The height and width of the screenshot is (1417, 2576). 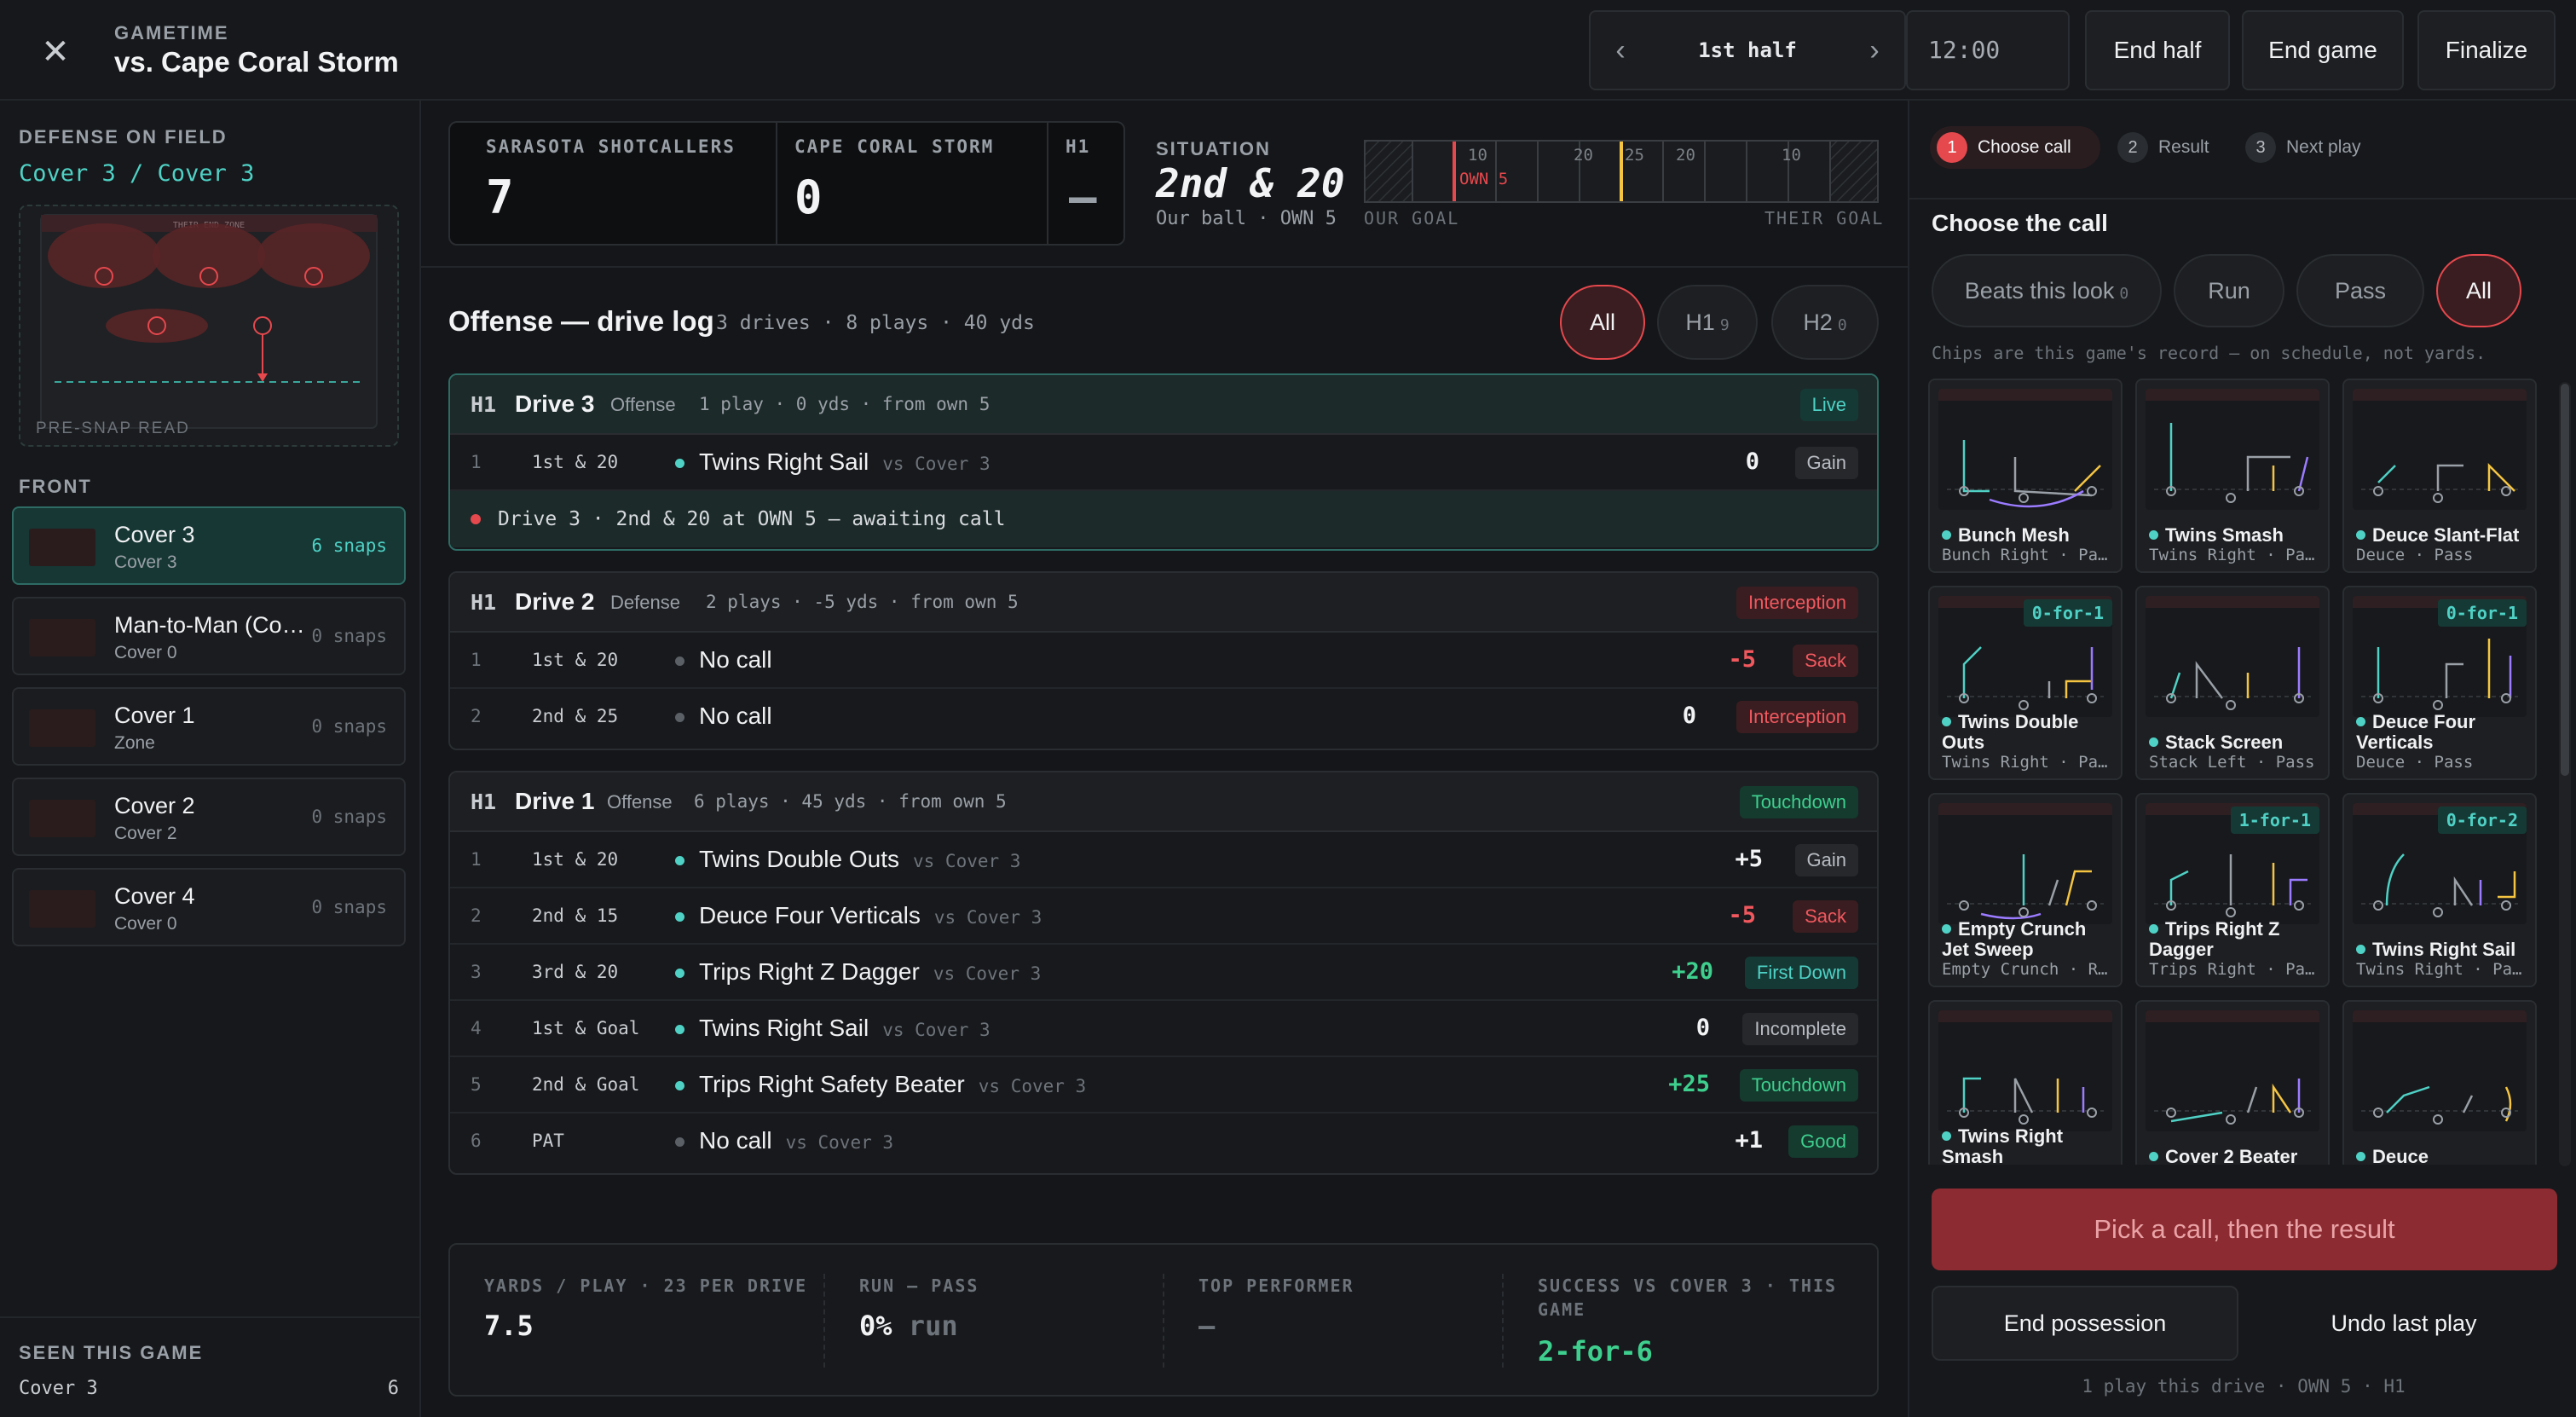 I want to click on play-name: No call, so click(x=735, y=716).